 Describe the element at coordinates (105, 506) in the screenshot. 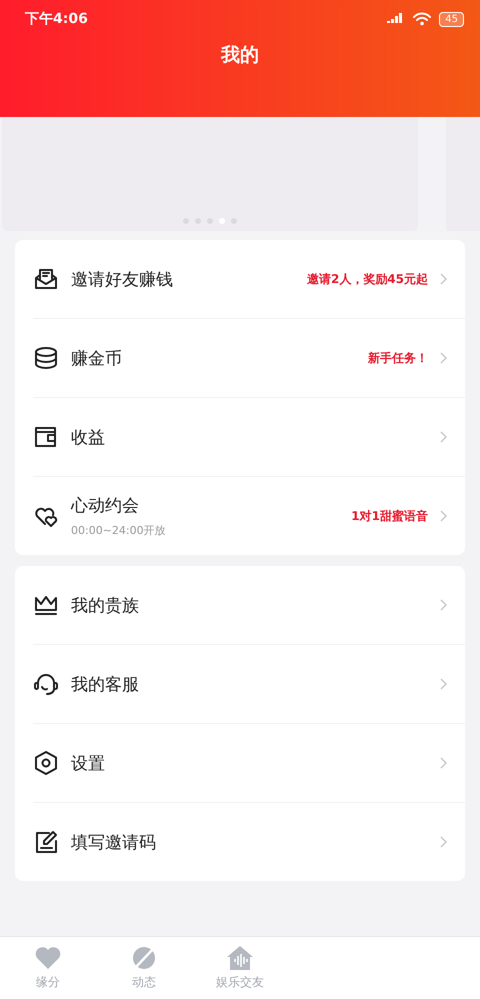

I see `menu-label: 心动约会` at that location.